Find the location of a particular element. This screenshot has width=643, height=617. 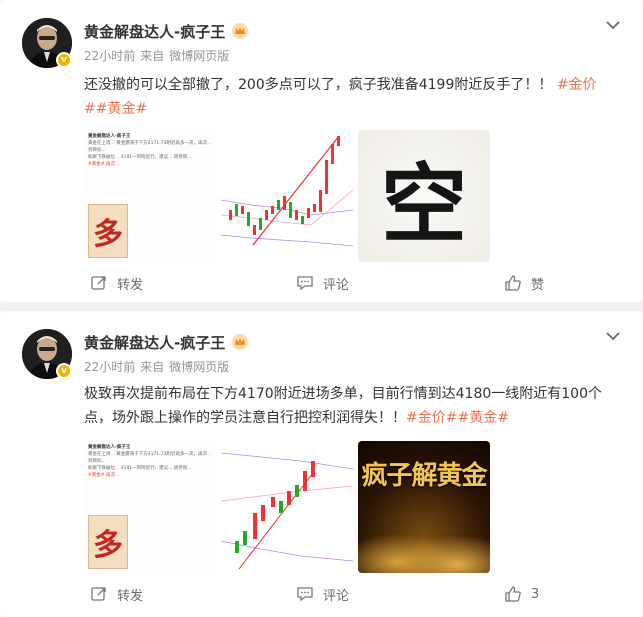

gold-coins-graphic is located at coordinates (424, 545).